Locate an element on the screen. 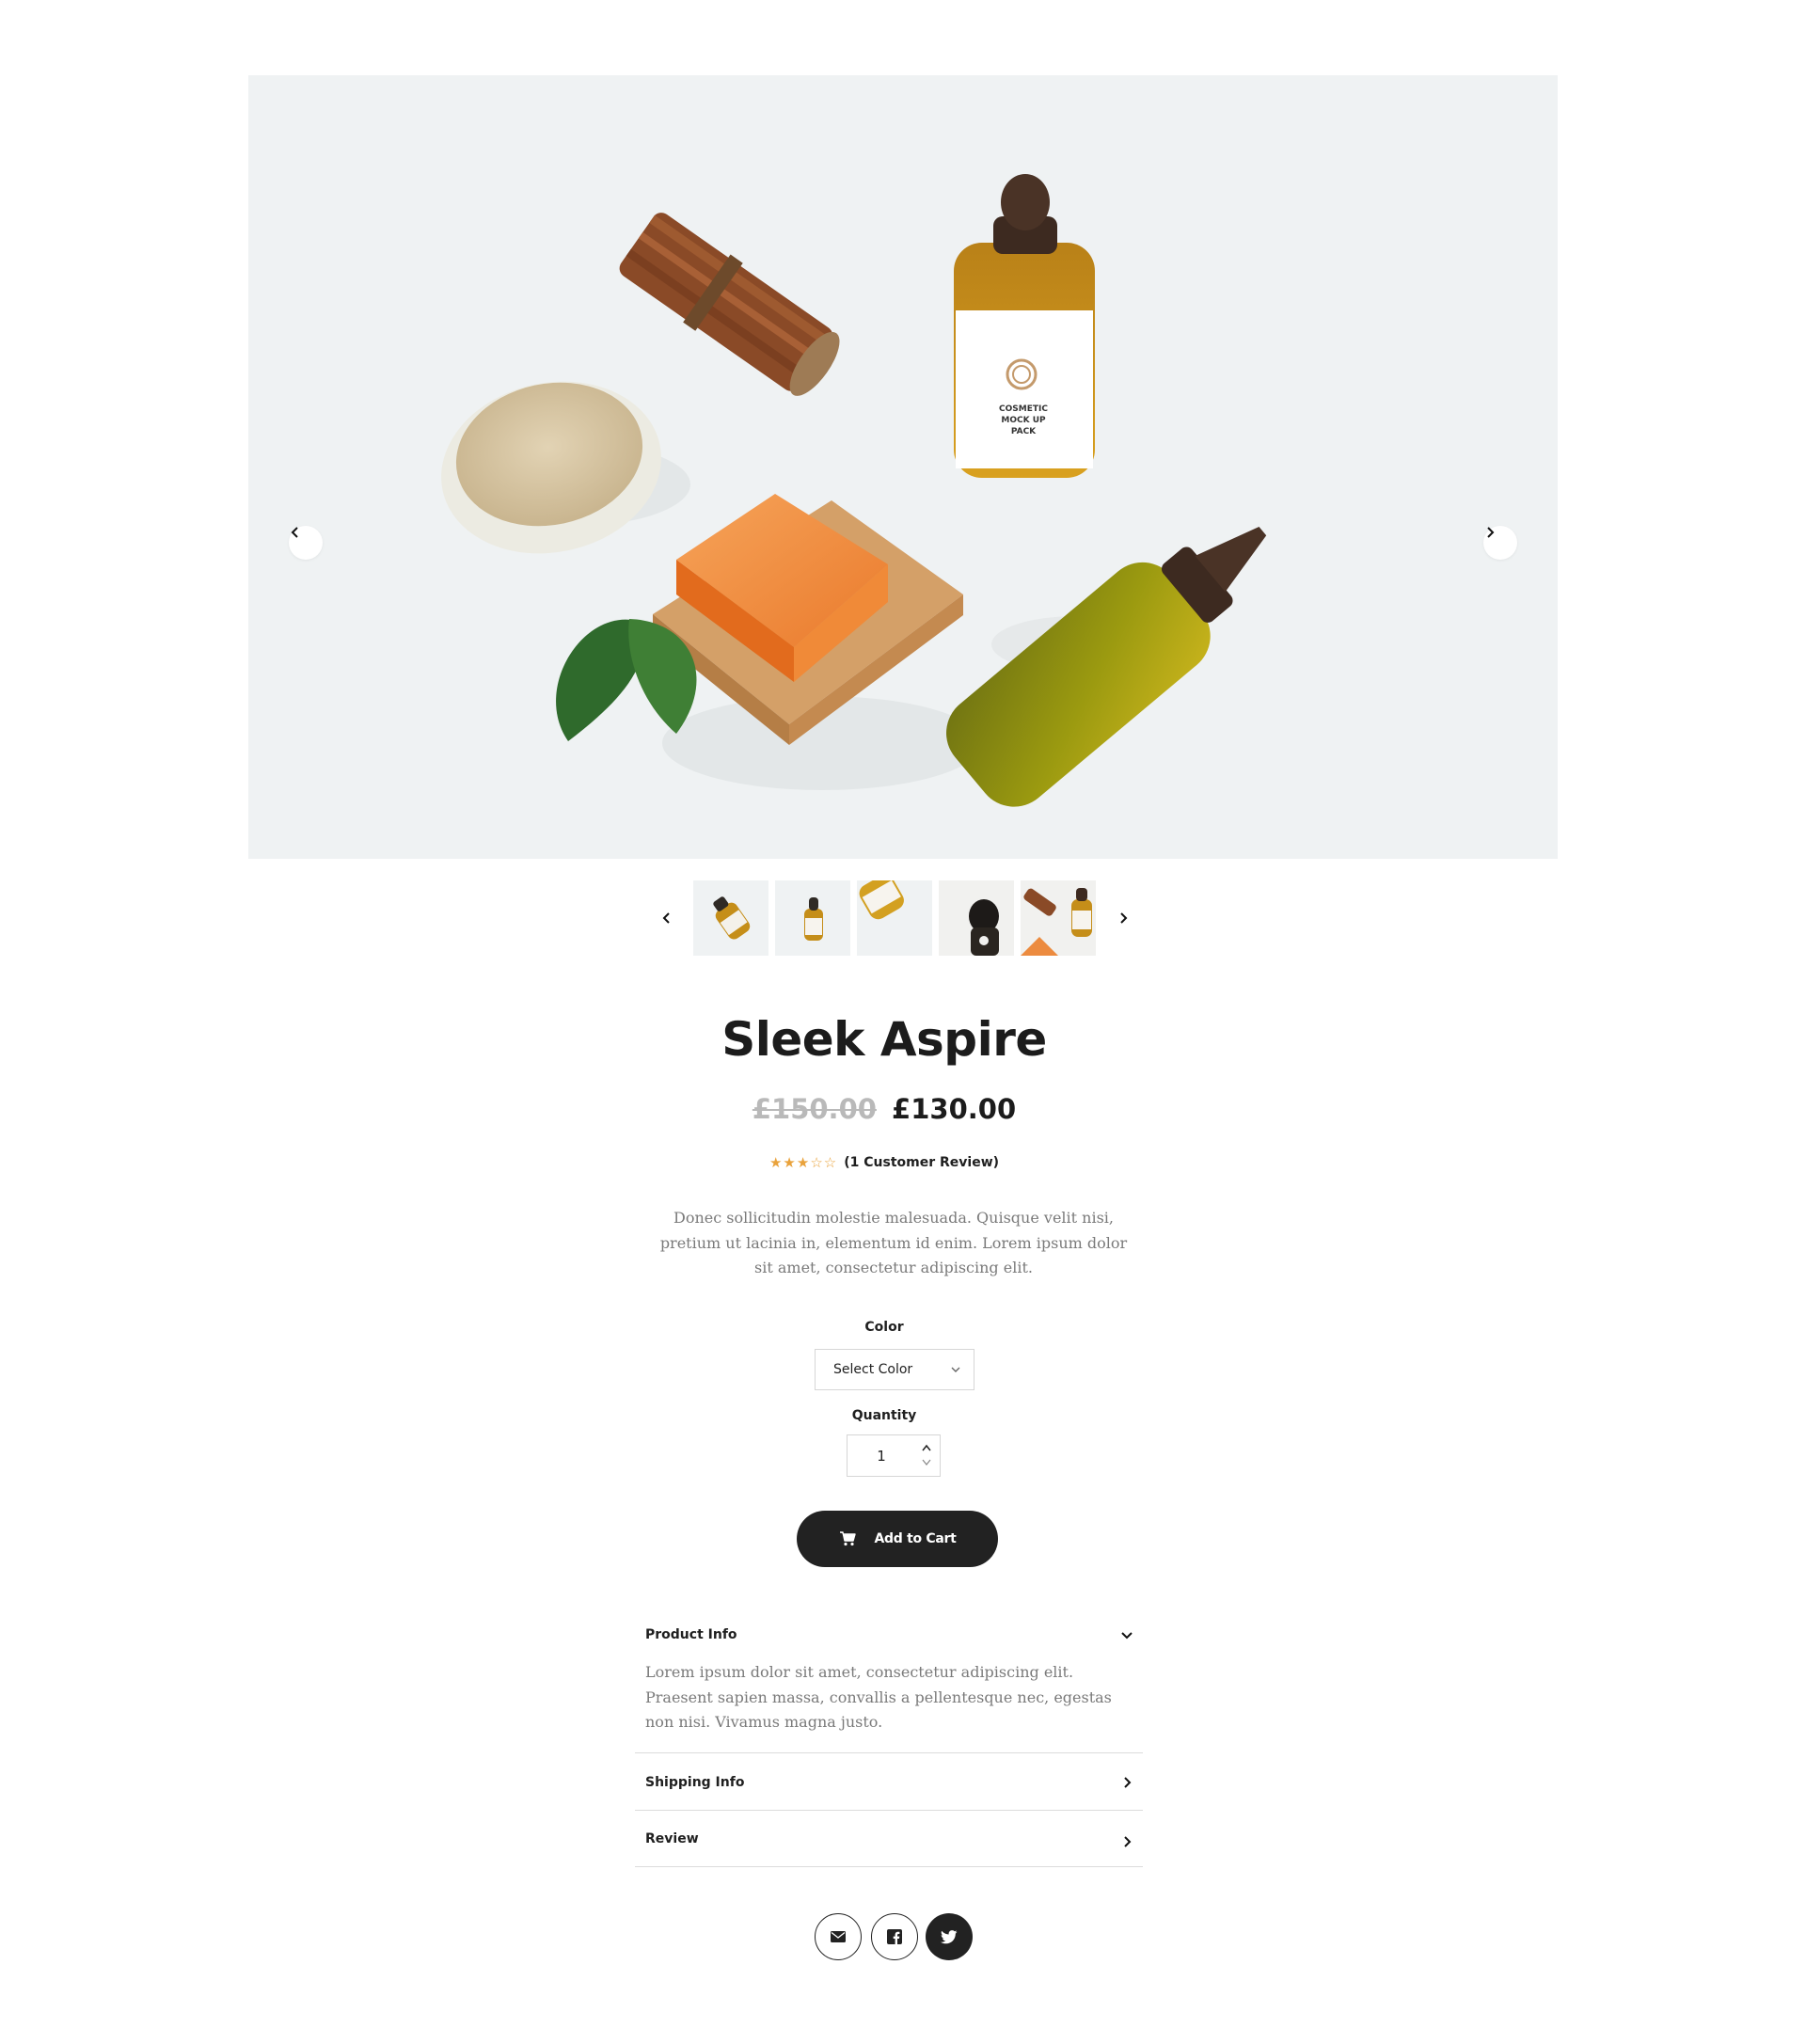 Image resolution: width=1806 pixels, height=2044 pixels. share-twitter-button is located at coordinates (950, 1936).